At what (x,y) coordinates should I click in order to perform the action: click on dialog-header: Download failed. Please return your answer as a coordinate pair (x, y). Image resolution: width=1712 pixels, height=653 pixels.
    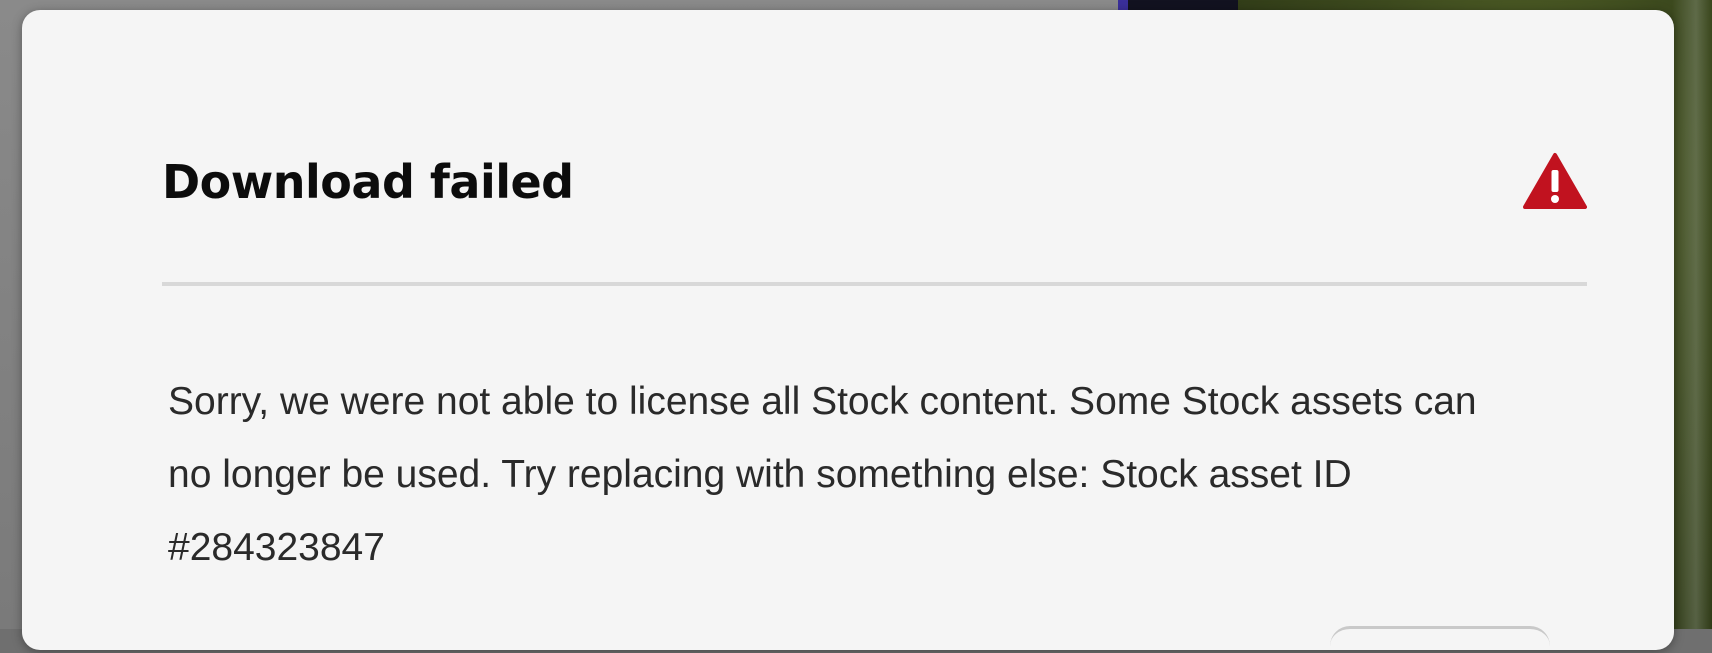
    Looking at the image, I should click on (874, 182).